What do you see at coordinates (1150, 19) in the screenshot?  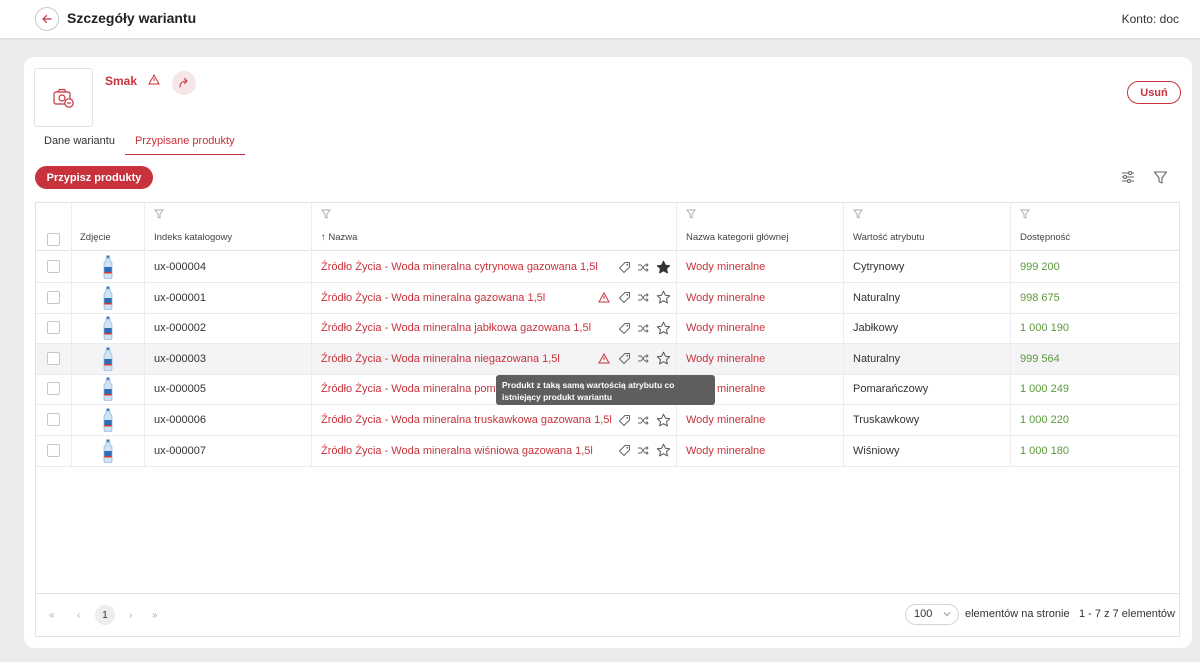 I see `account-label: Konto: doc` at bounding box center [1150, 19].